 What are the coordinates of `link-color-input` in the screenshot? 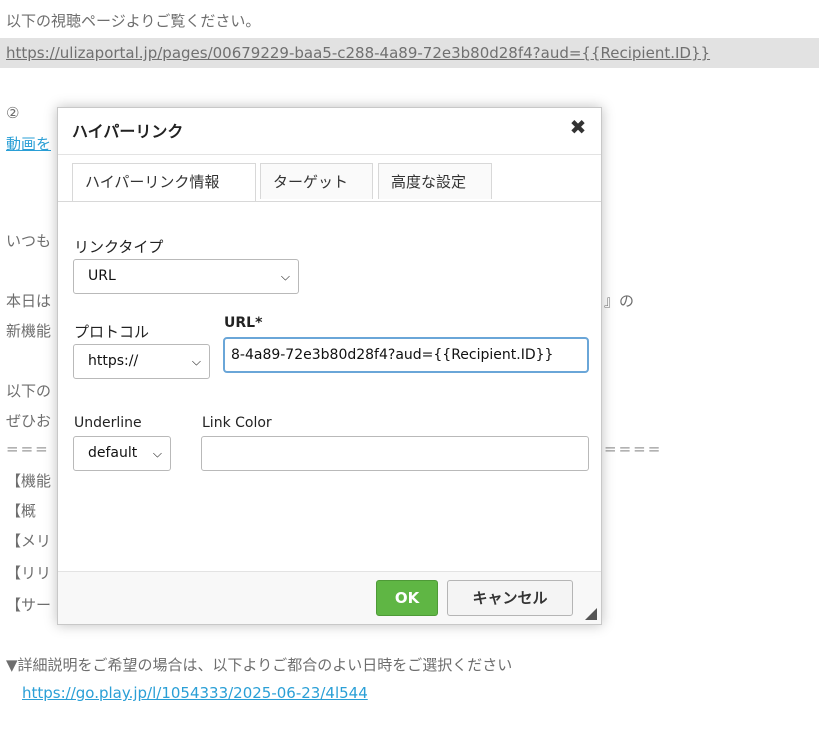 It's located at (395, 453).